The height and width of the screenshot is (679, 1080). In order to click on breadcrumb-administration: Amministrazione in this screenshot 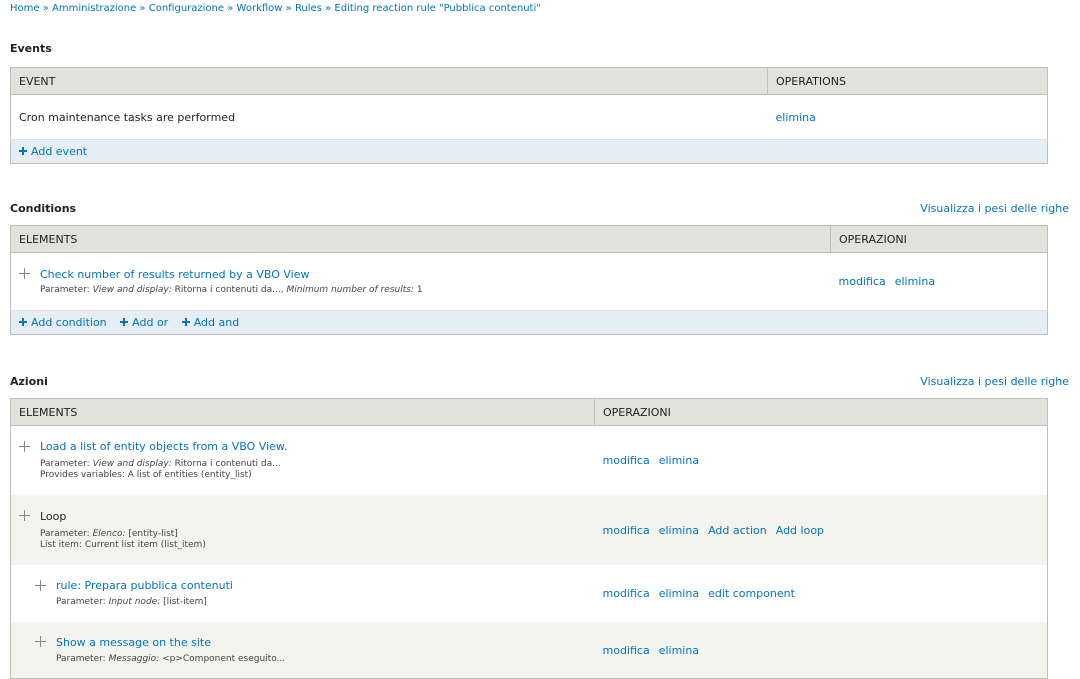, I will do `click(94, 8)`.